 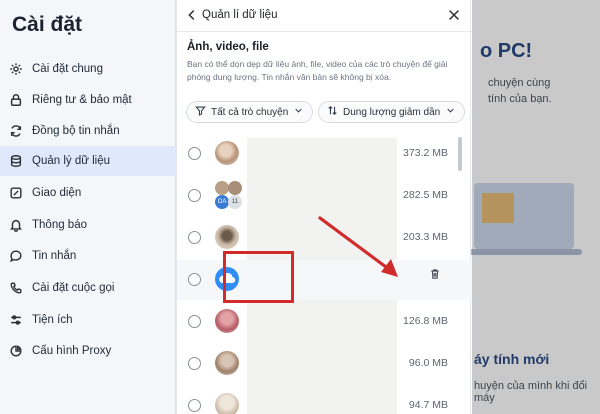 What do you see at coordinates (16, 193) in the screenshot?
I see `palette-icon` at bounding box center [16, 193].